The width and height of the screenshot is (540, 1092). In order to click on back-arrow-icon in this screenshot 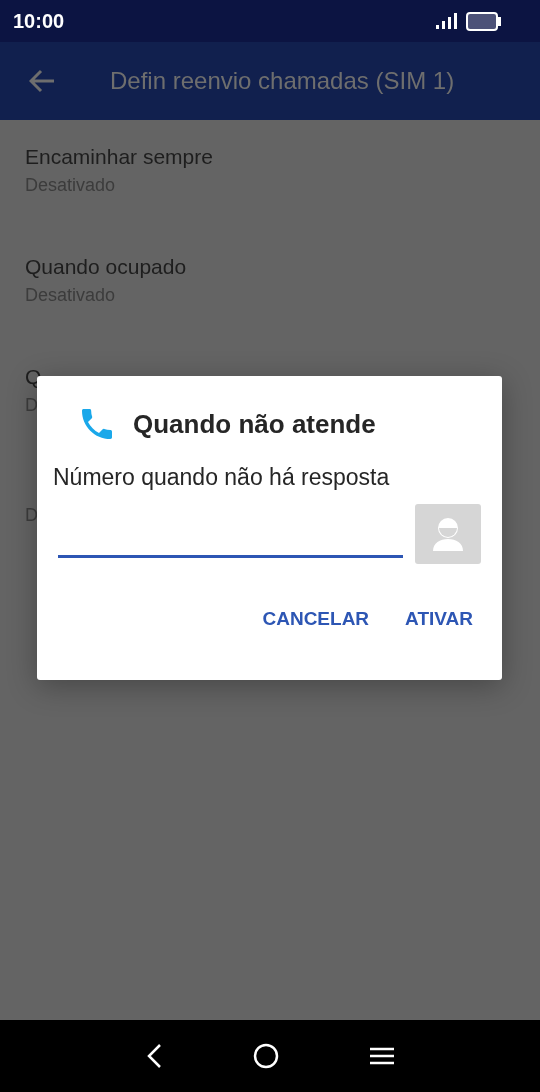, I will do `click(42, 81)`.